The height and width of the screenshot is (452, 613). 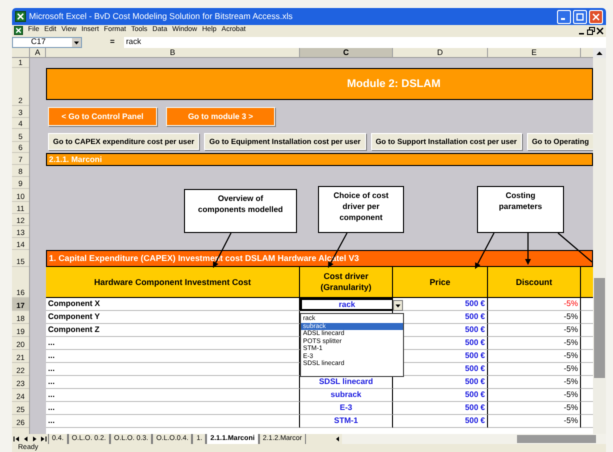 I want to click on dropdown-icon, so click(x=76, y=42).